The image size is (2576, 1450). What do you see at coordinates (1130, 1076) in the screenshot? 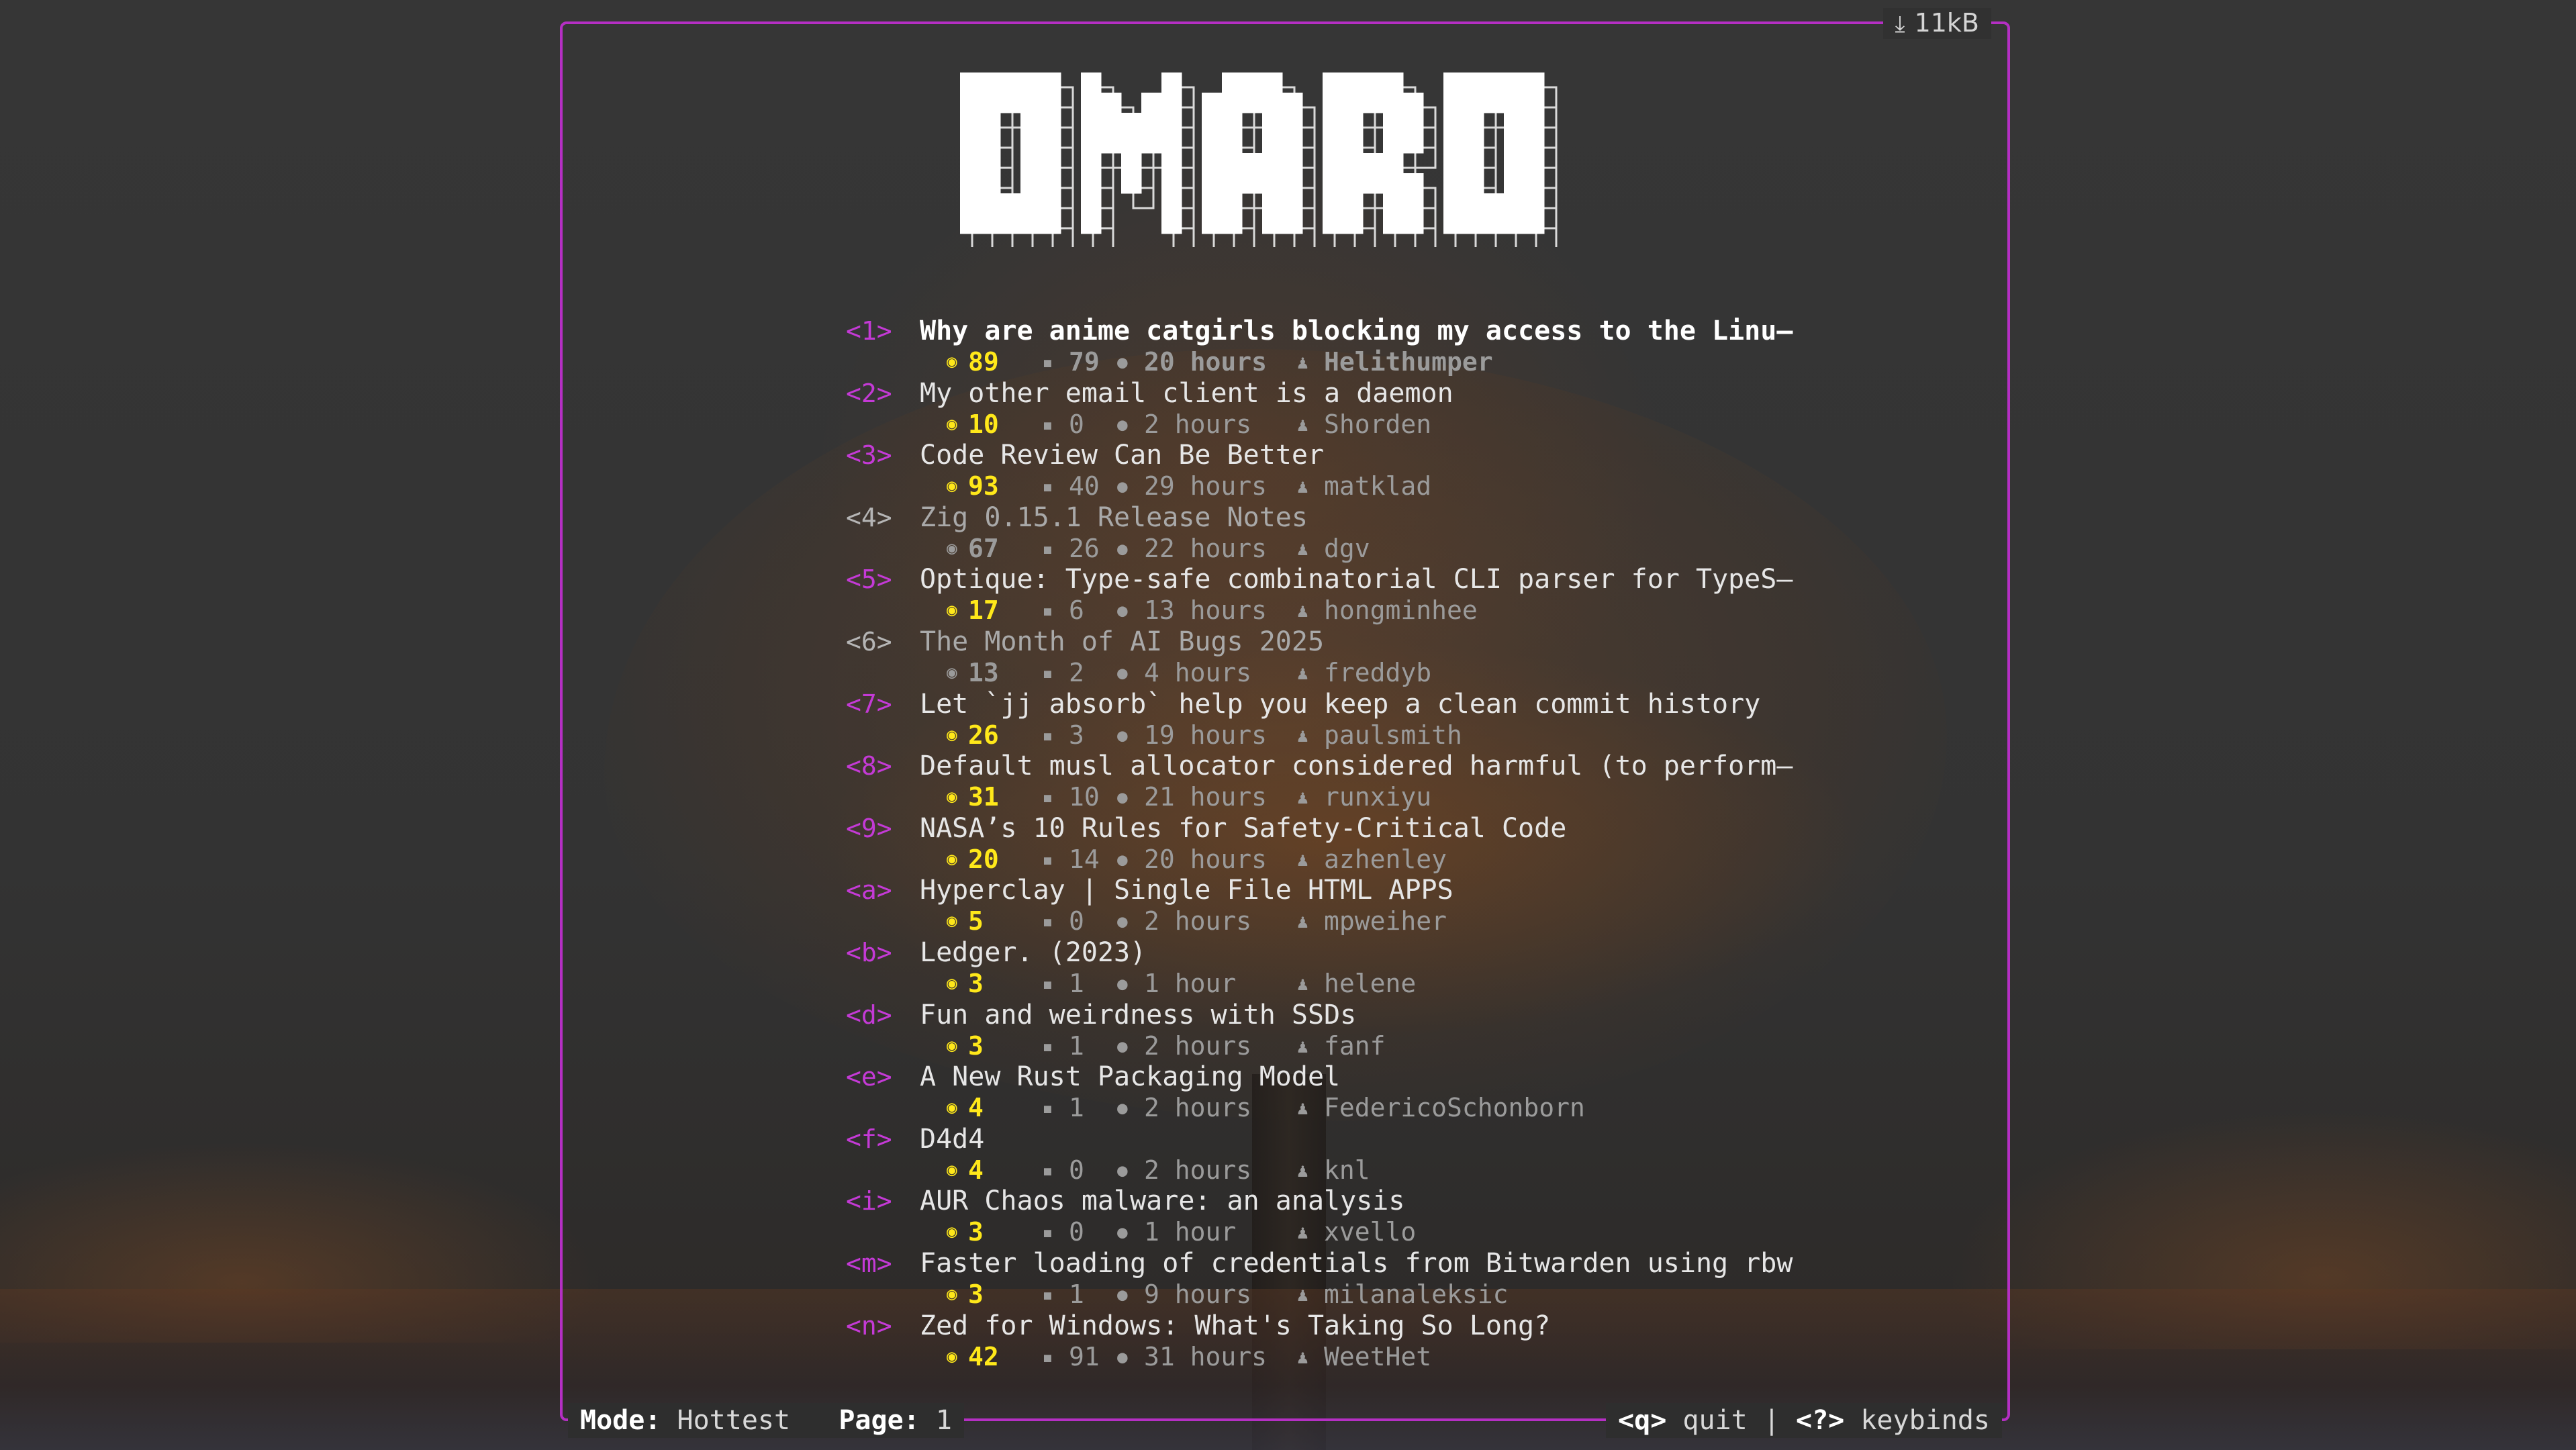
I see `story-title: A New Rust Packaging Model` at bounding box center [1130, 1076].